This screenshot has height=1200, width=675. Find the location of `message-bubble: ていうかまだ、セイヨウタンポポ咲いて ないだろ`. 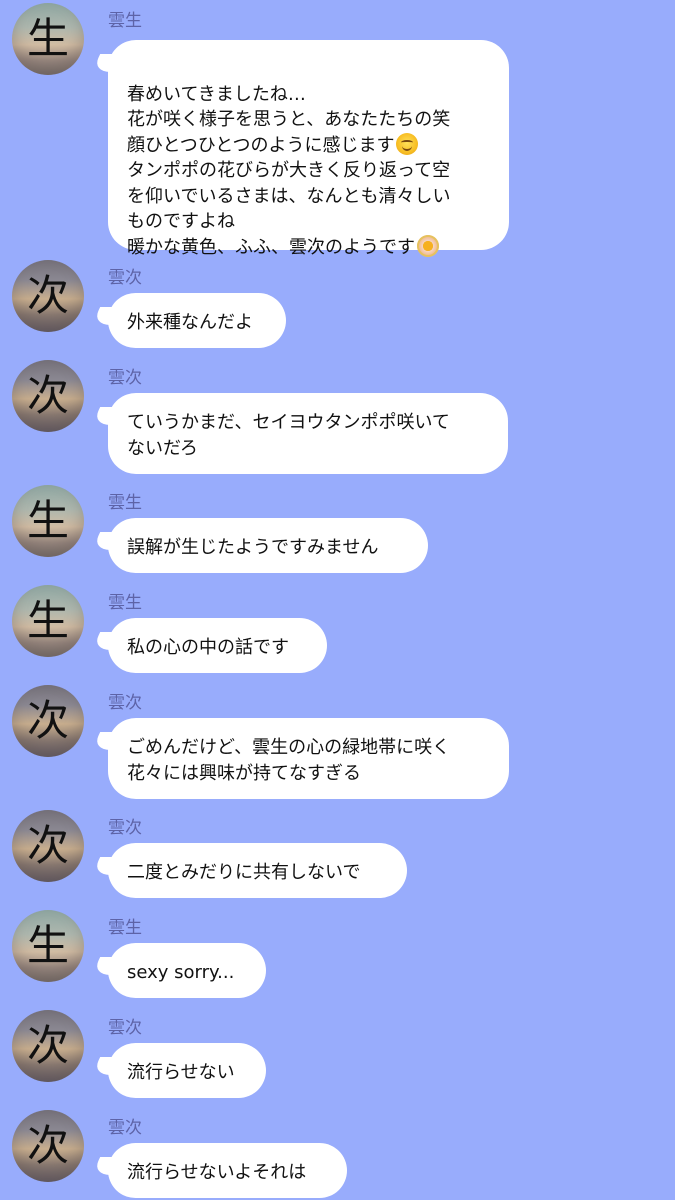

message-bubble: ていうかまだ、セイヨウタンポポ咲いて ないだろ is located at coordinates (308, 433).